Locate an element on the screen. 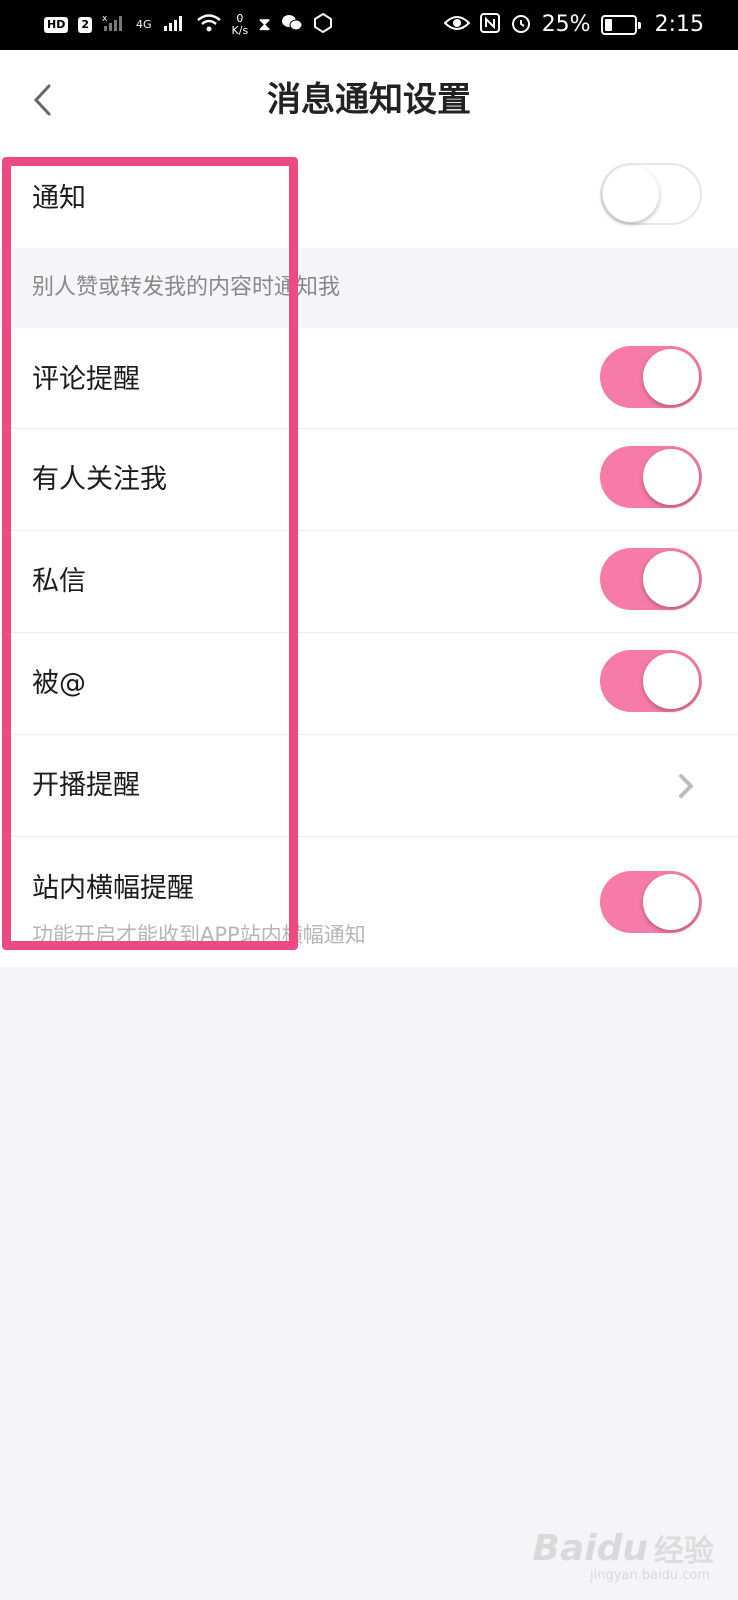 This screenshot has width=738, height=1600. eye-icon is located at coordinates (457, 25).